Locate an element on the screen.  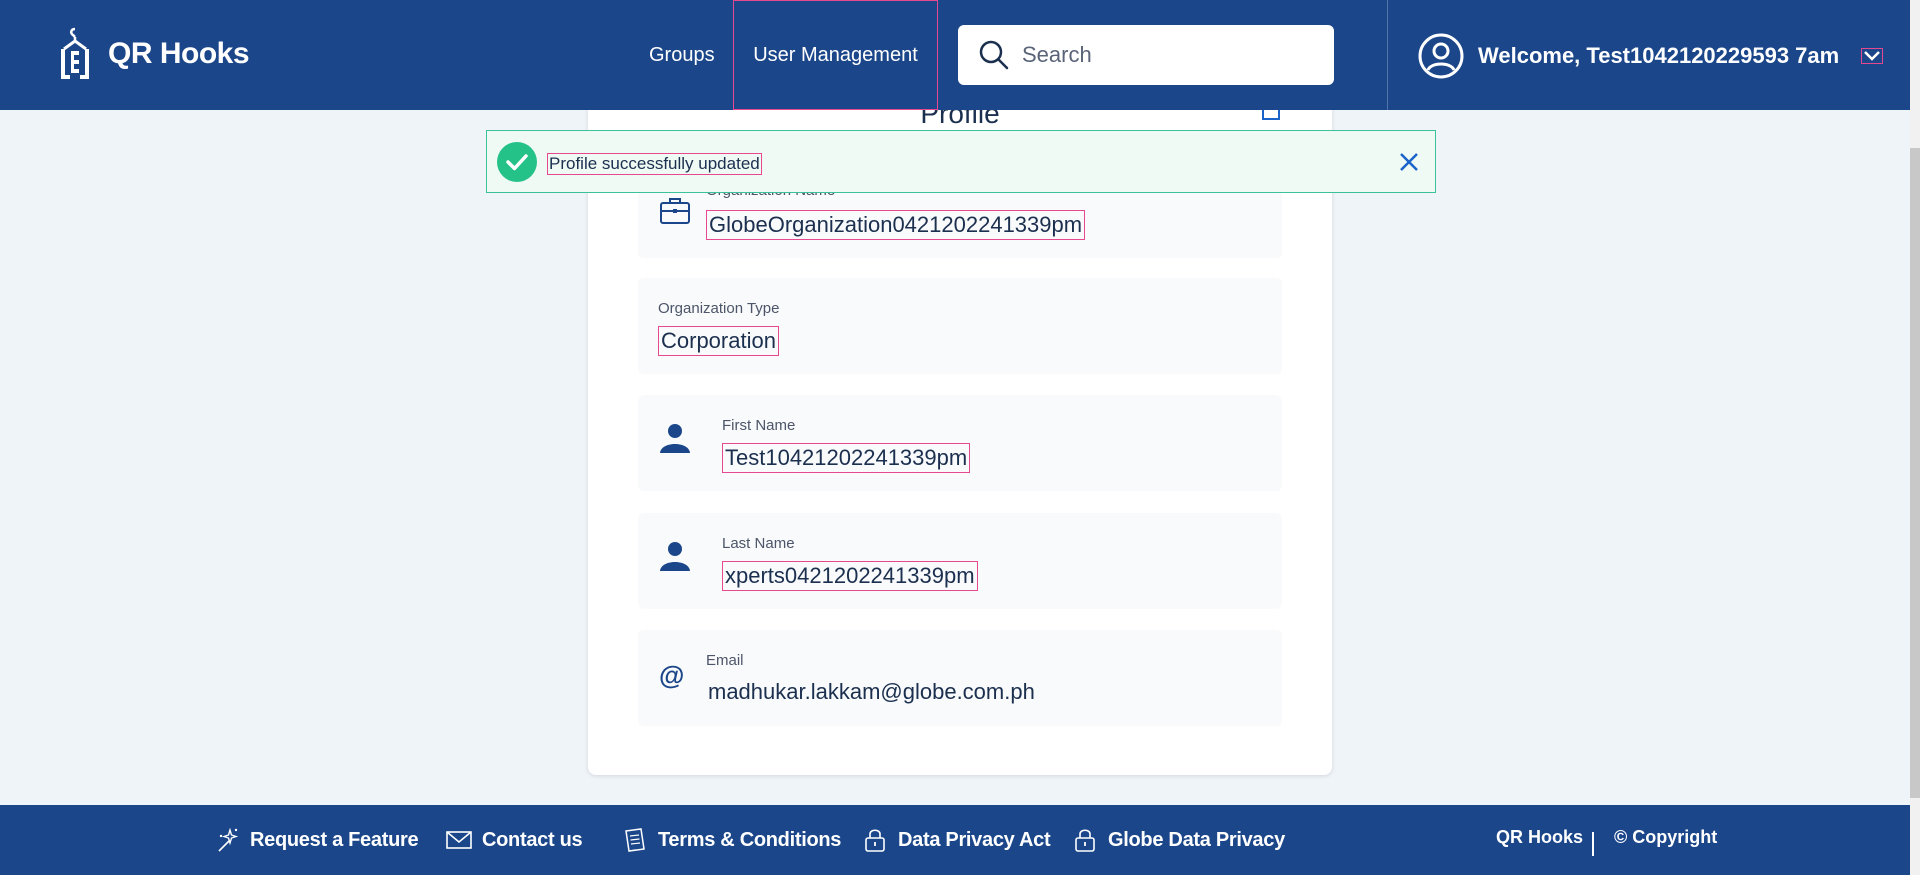
footer-contact-us: Contact us is located at coordinates (514, 840).